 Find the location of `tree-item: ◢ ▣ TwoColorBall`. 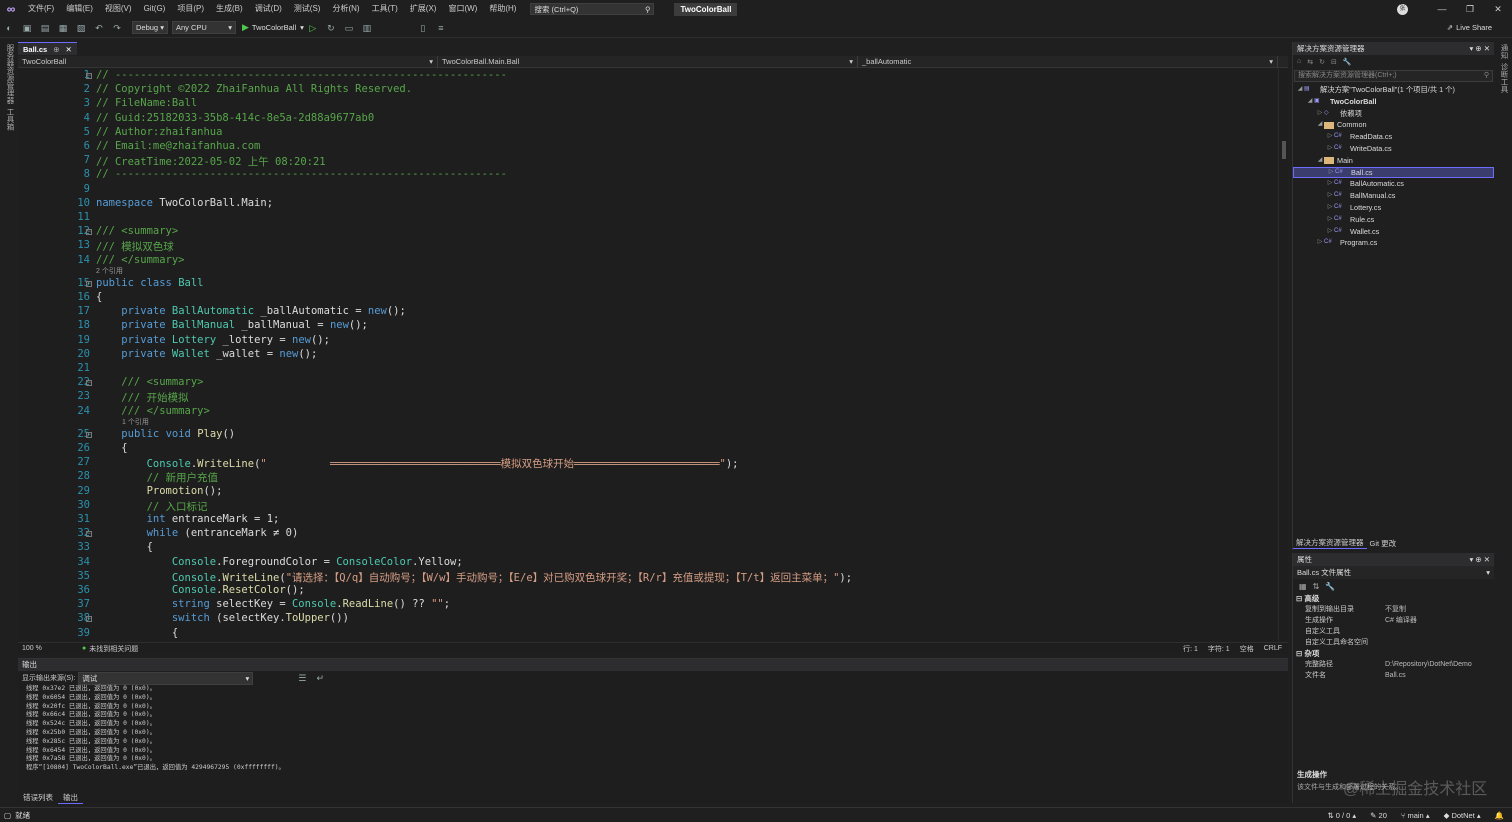

tree-item: ◢ ▣ TwoColorBall is located at coordinates (1393, 102).